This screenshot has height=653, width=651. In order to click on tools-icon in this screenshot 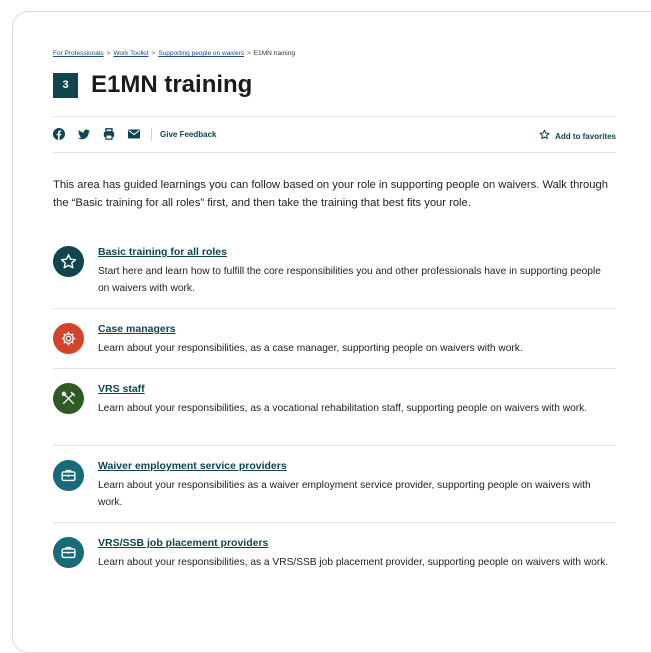, I will do `click(68, 398)`.